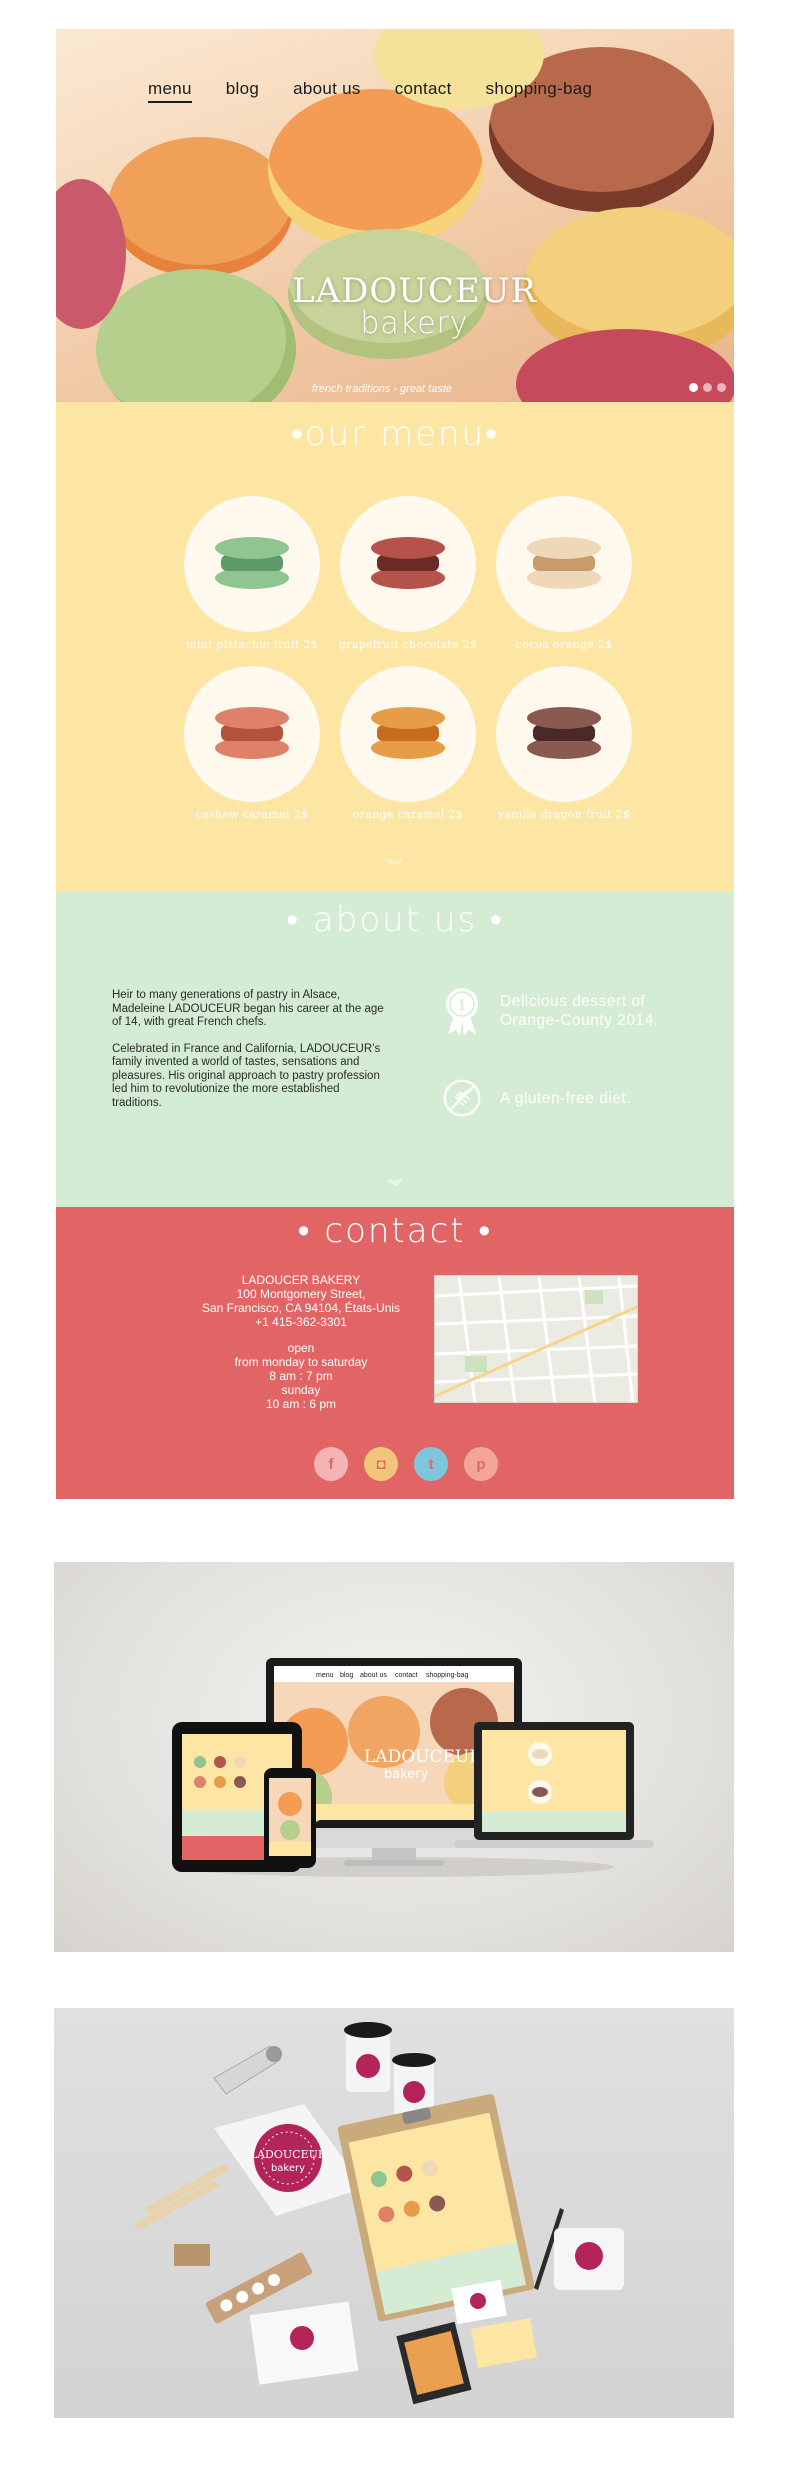 The height and width of the screenshot is (2489, 788). Describe the element at coordinates (406, 1464) in the screenshot. I see `social-links: f ◘ t p` at that location.